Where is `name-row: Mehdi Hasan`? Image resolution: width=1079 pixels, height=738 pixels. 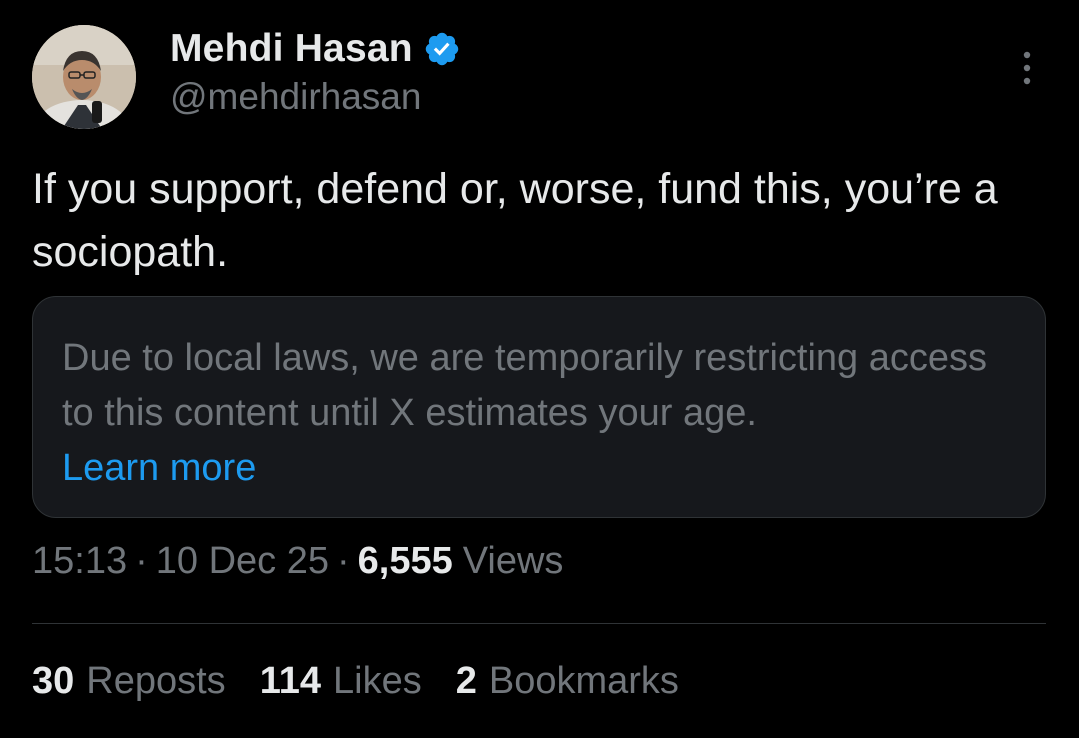
name-row: Mehdi Hasan is located at coordinates (315, 49).